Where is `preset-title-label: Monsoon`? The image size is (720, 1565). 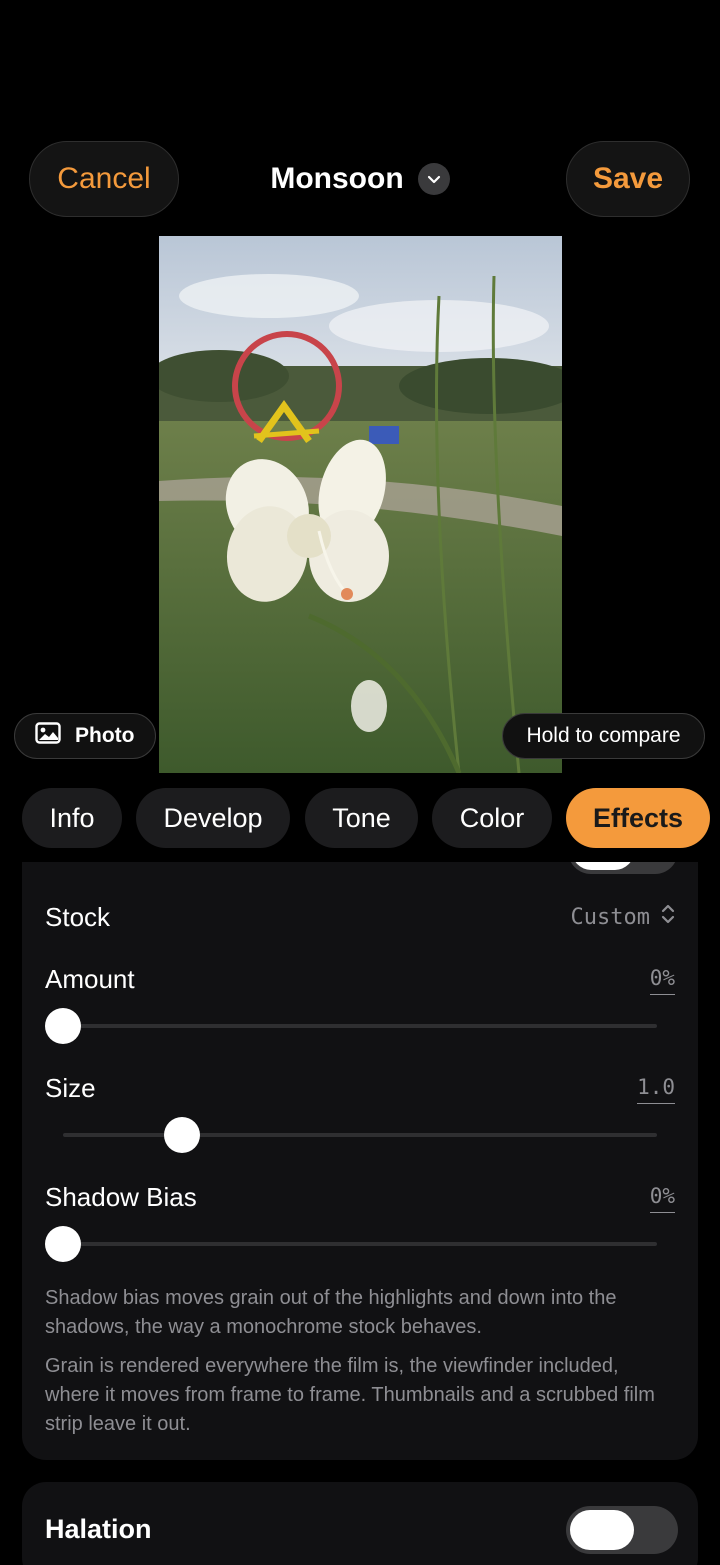 preset-title-label: Monsoon is located at coordinates (337, 178).